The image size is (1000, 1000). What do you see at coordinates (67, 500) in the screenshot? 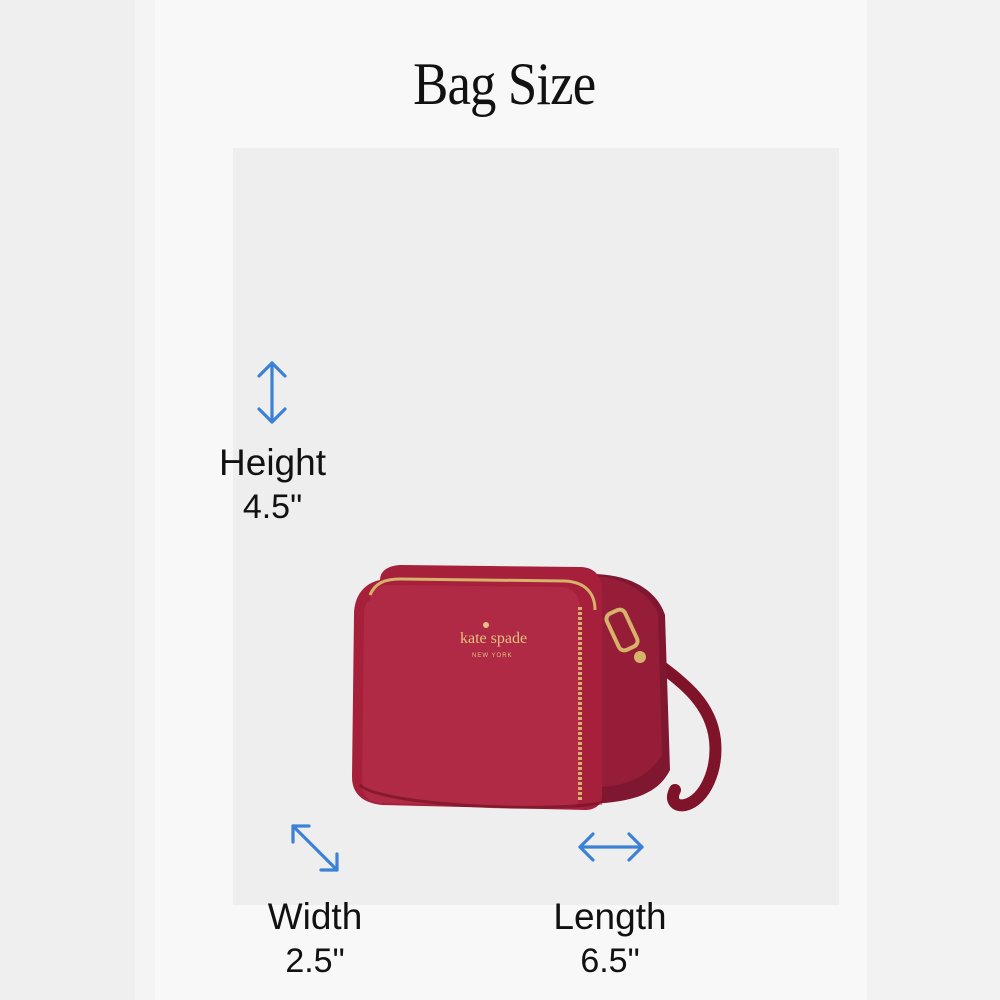
I see `left-backdrop` at bounding box center [67, 500].